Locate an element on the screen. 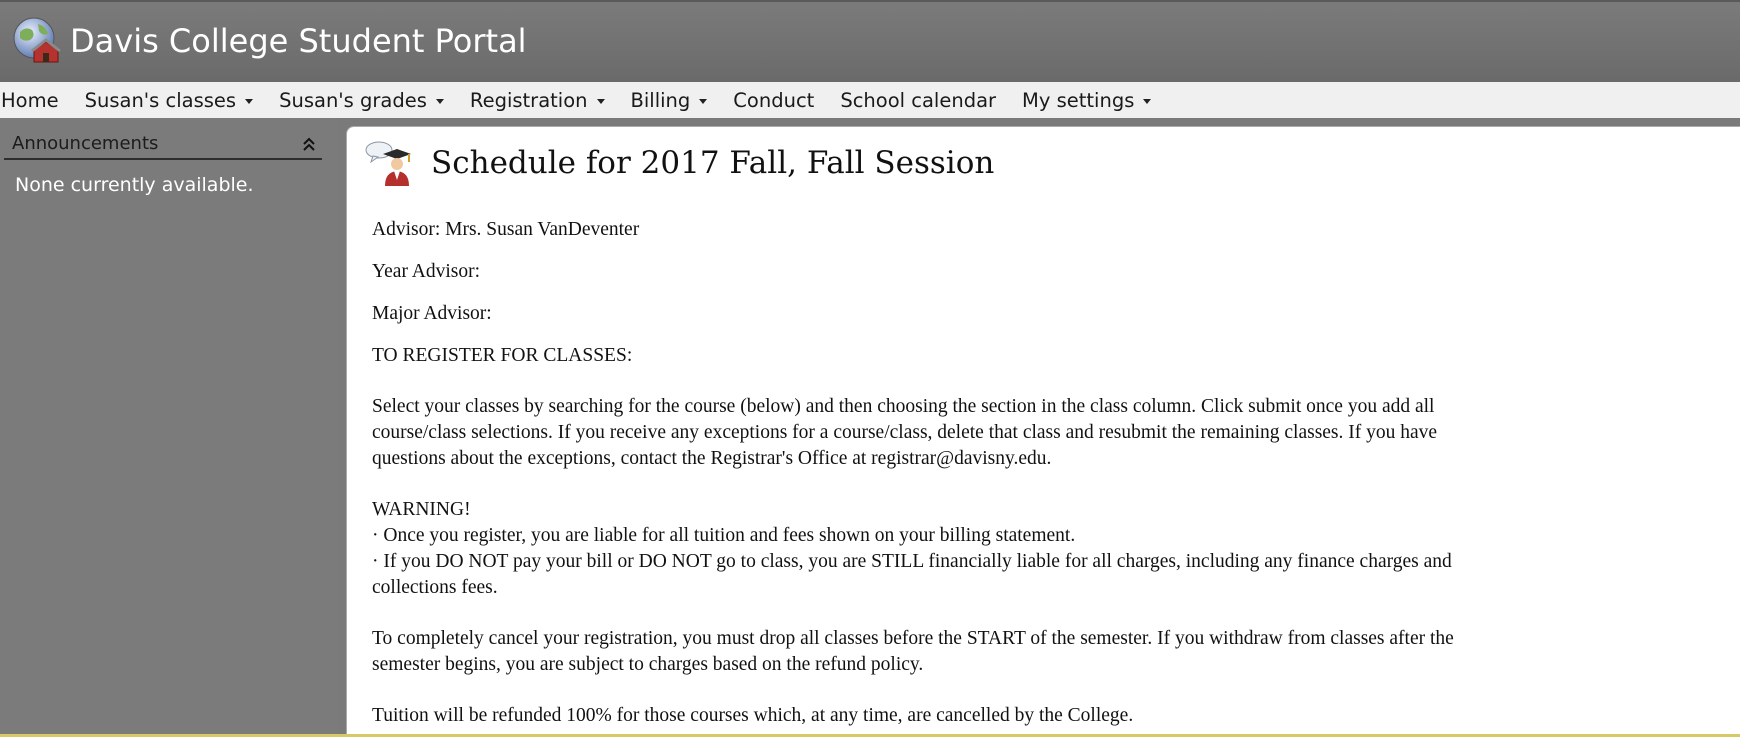 The height and width of the screenshot is (737, 1740). nav-home-label: Home is located at coordinates (30, 100).